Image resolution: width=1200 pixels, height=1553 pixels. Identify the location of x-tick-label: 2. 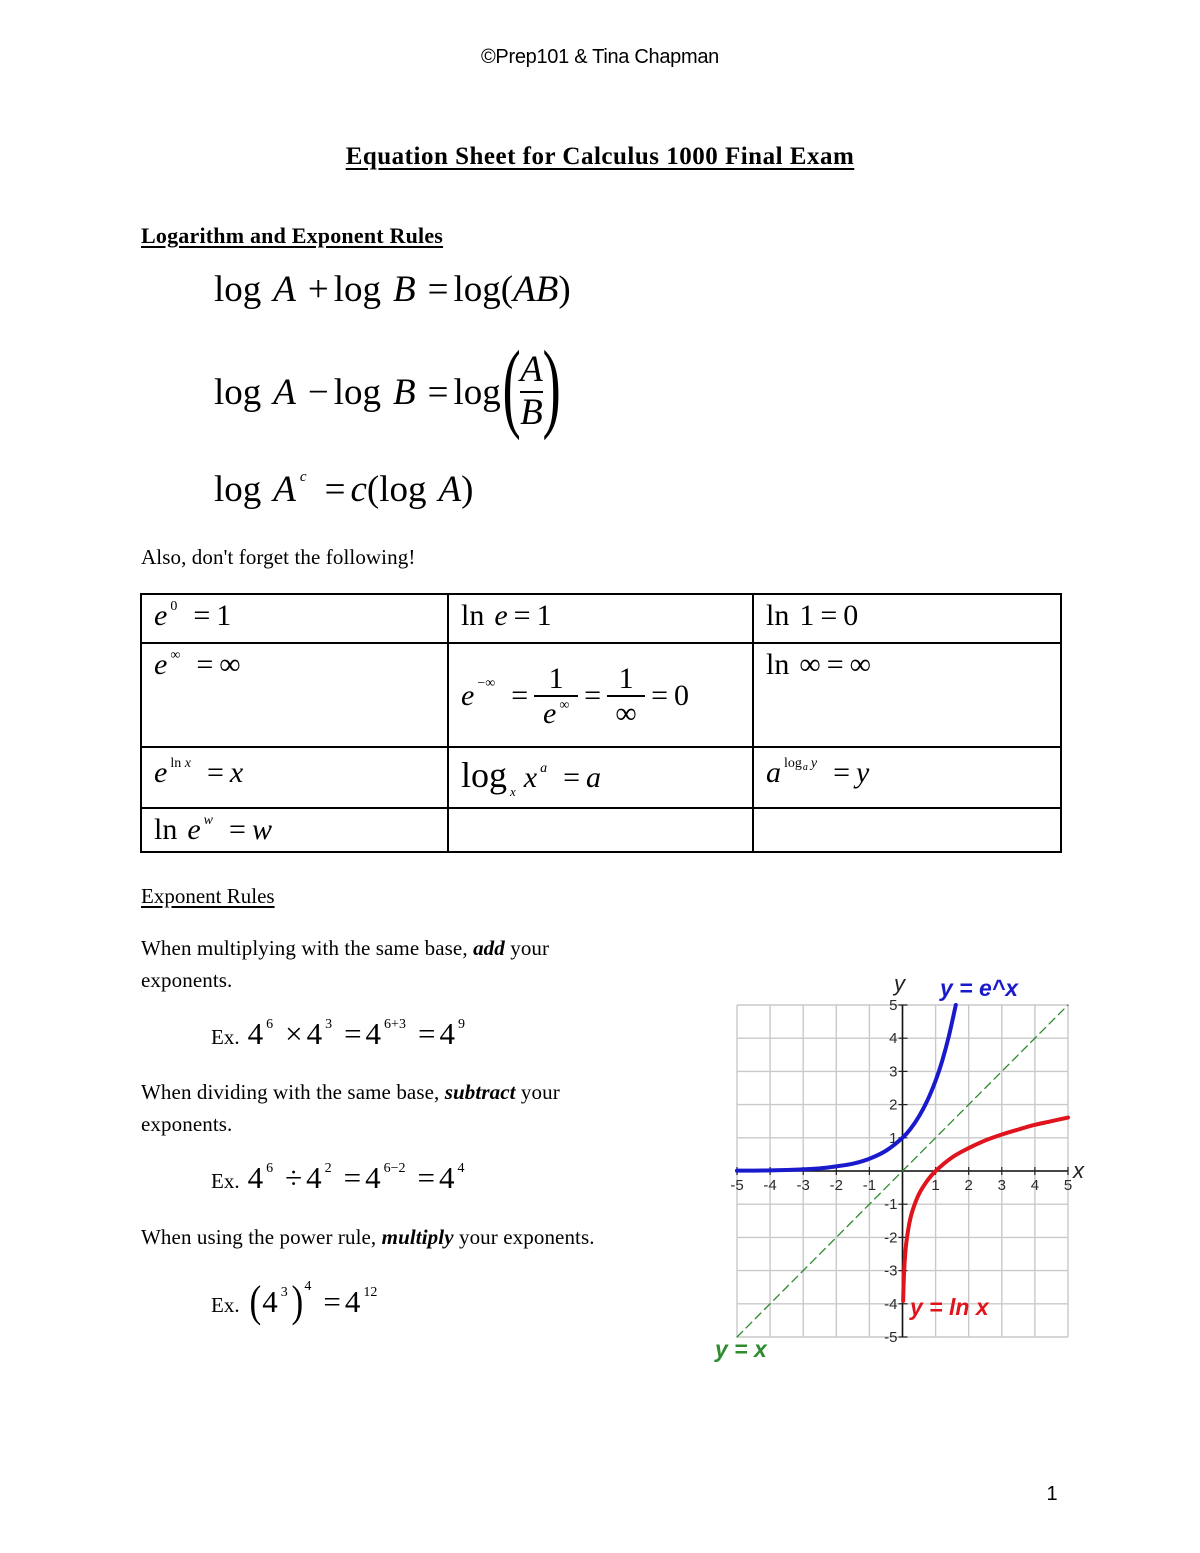
(969, 1185).